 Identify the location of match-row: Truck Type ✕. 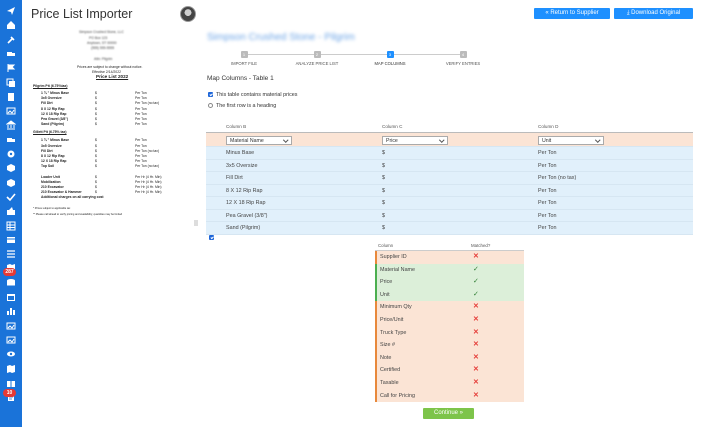
(449, 333).